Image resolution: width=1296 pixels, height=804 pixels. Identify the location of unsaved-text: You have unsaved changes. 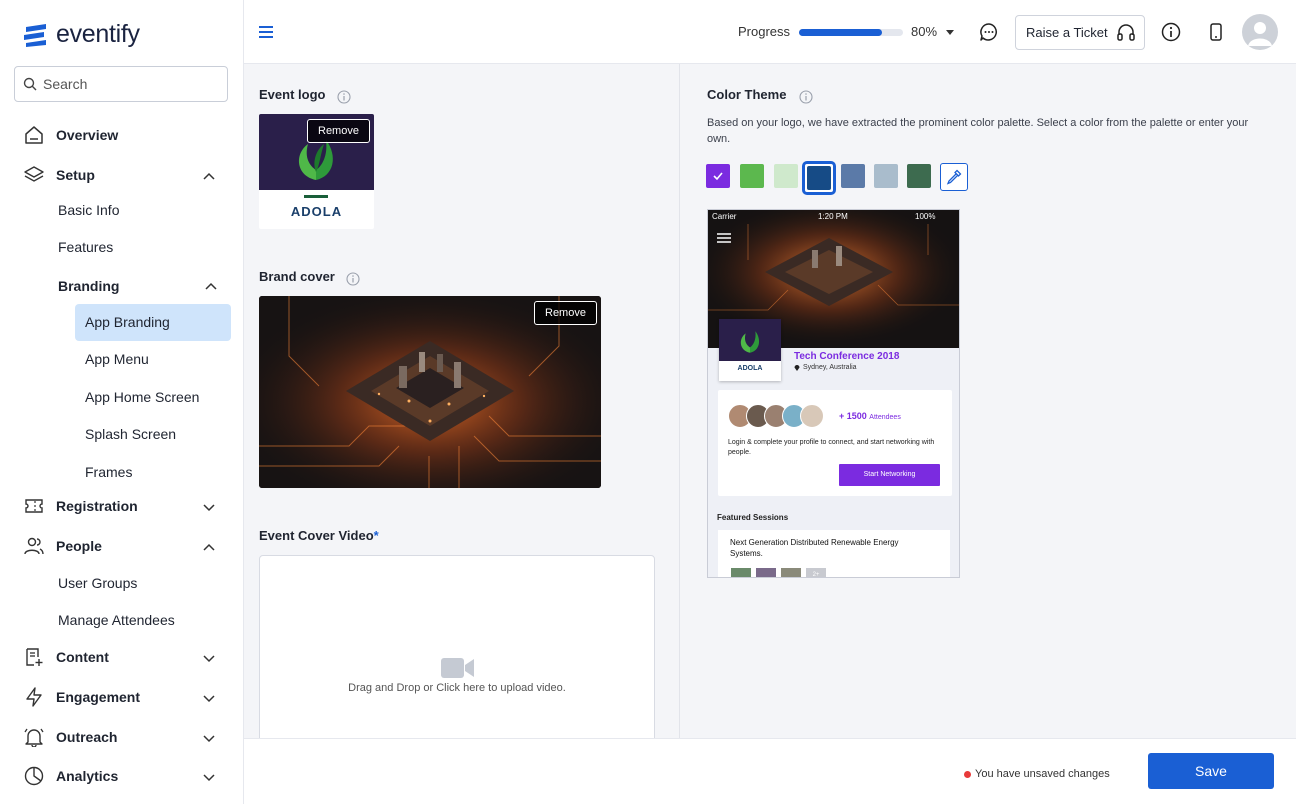
(1042, 774).